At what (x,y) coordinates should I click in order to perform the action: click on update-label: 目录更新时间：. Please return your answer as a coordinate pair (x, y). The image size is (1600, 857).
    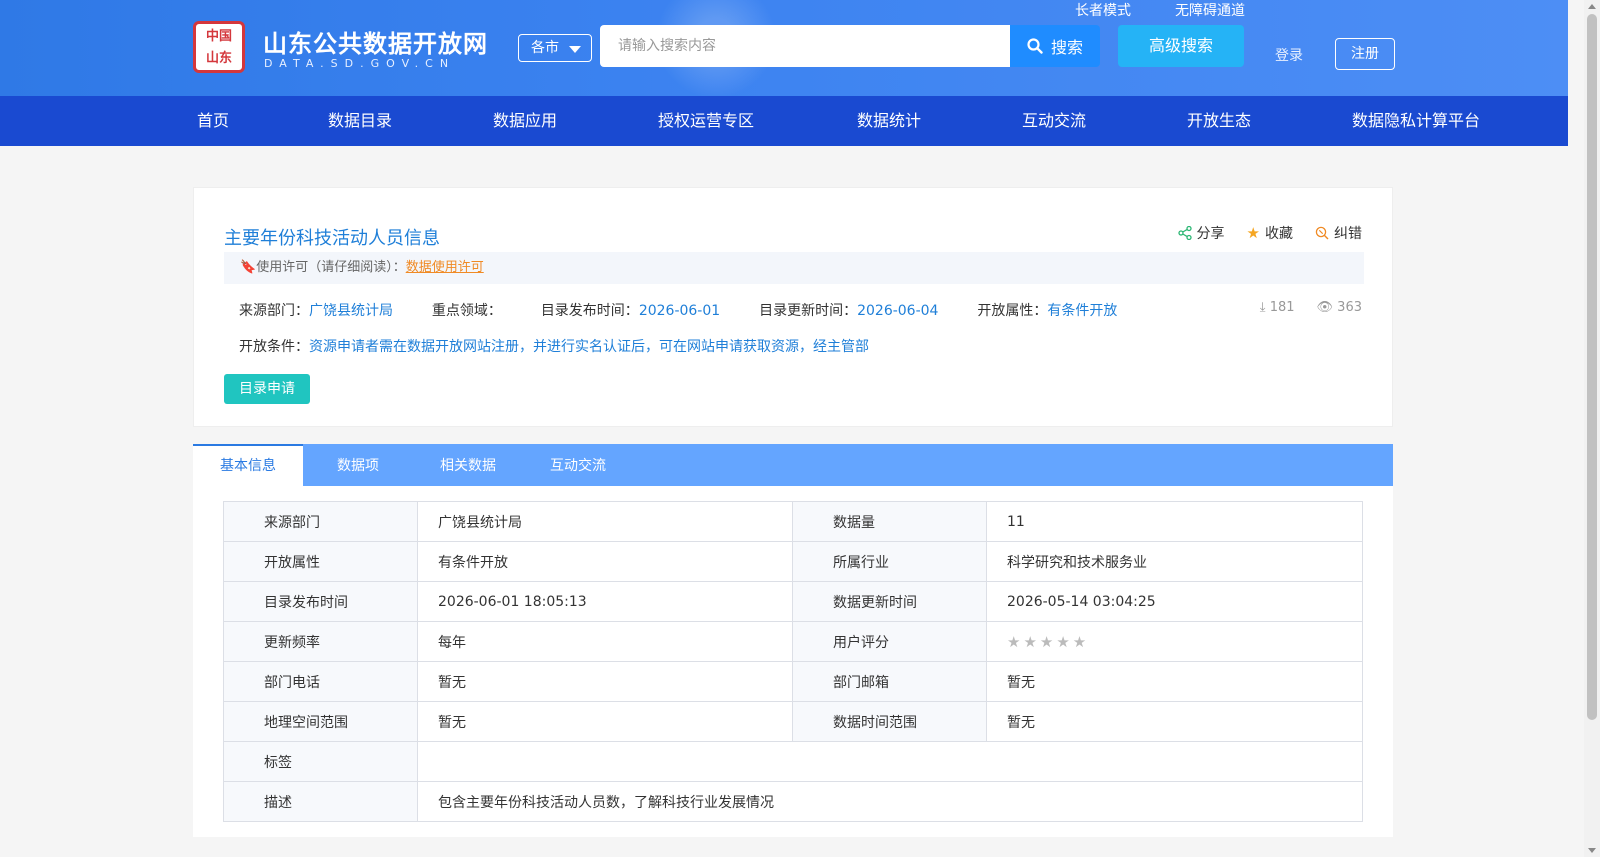
    Looking at the image, I should click on (808, 311).